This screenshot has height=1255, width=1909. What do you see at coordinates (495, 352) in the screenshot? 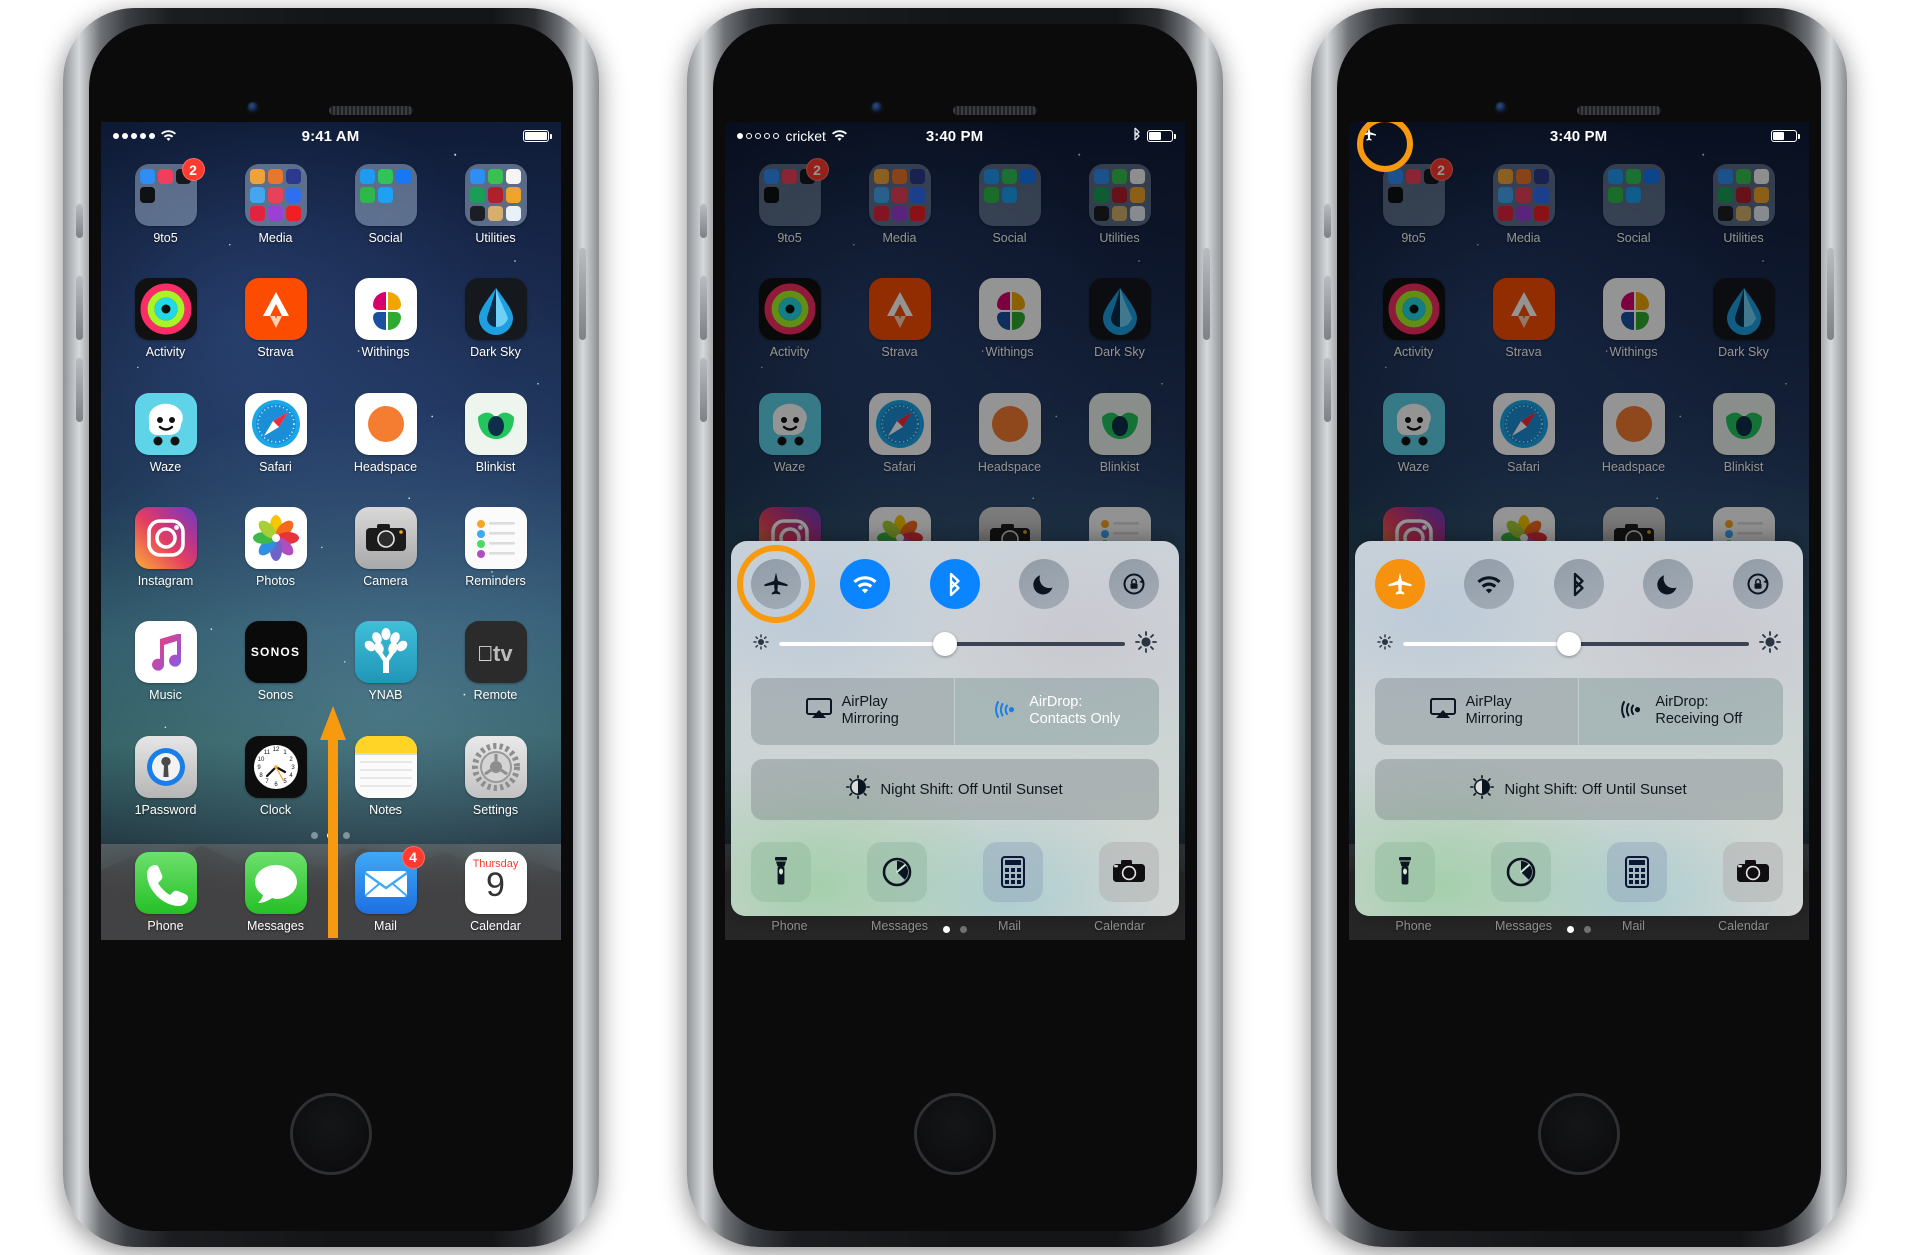
I see `app-label: Dark Sky` at bounding box center [495, 352].